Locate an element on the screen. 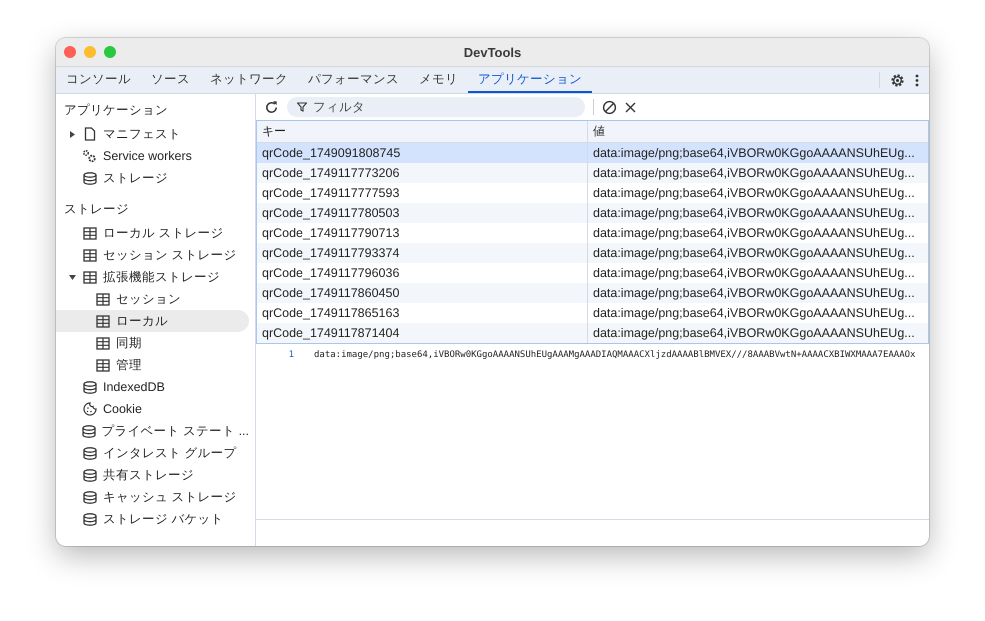 The width and height of the screenshot is (985, 621). filter-field: フィルタ is located at coordinates (436, 107).